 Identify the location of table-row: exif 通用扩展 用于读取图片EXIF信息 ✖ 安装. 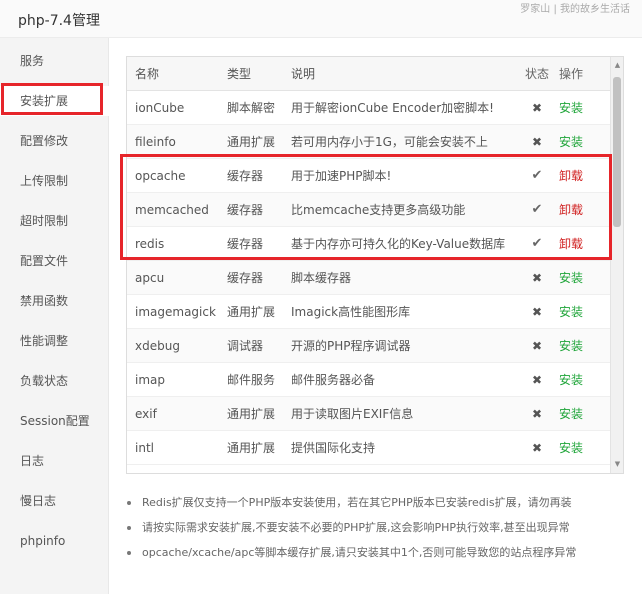
(369, 414).